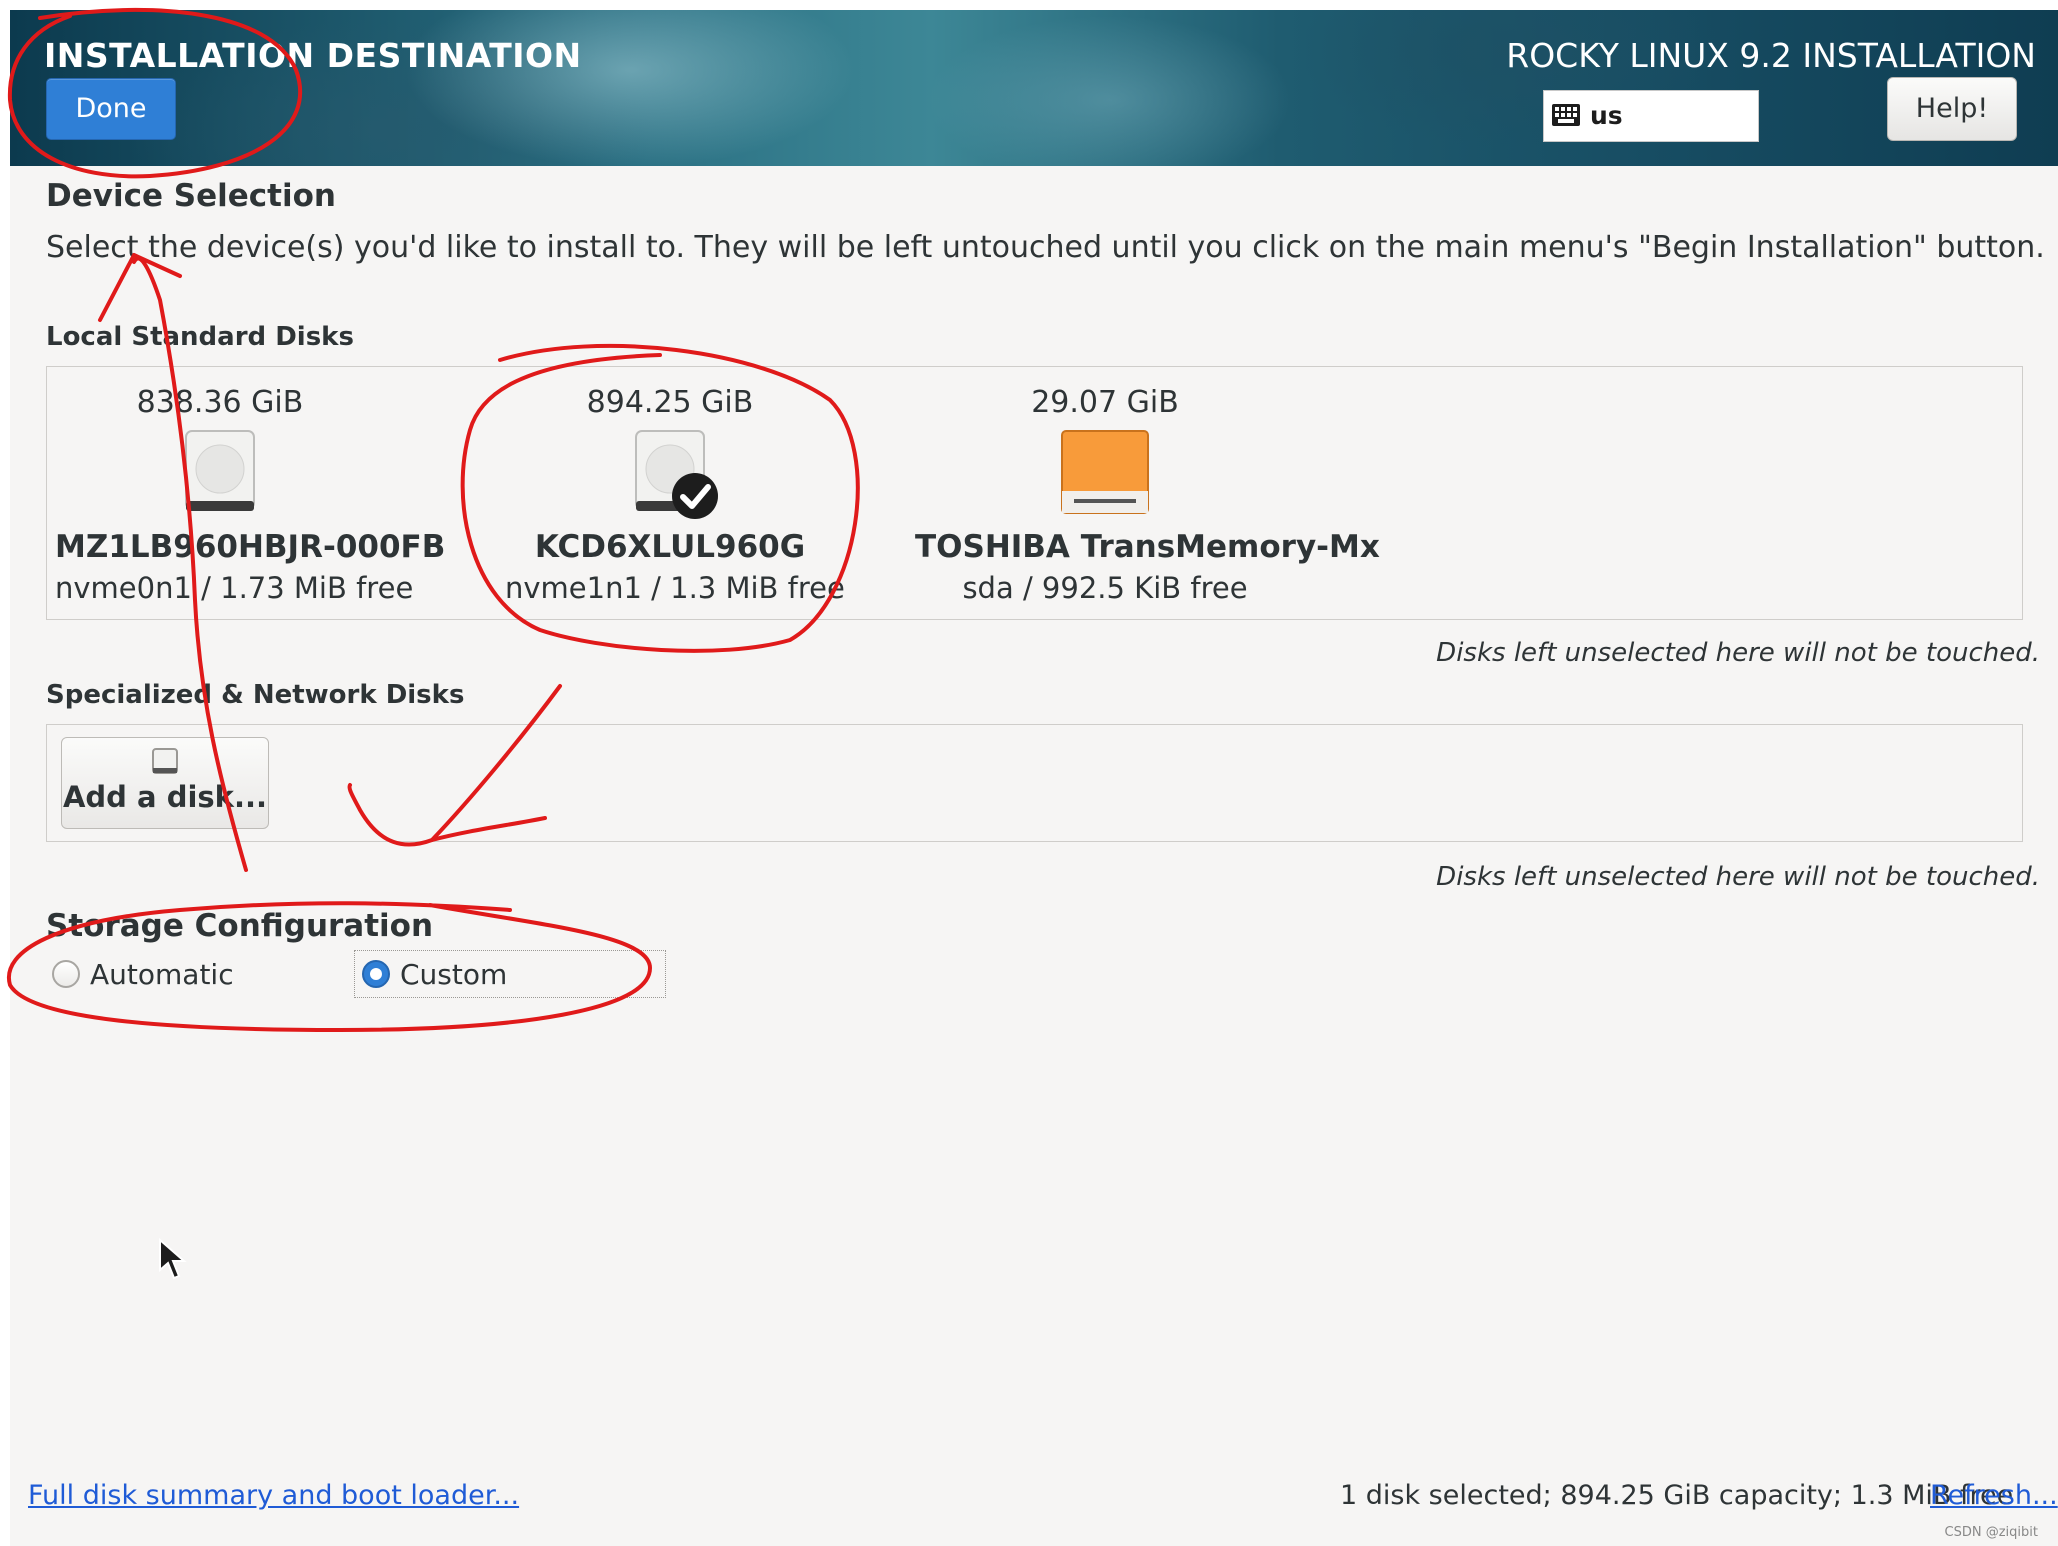  Describe the element at coordinates (255, 695) in the screenshot. I see `specialized-disks-heading: Specialized & Network Disks` at that location.